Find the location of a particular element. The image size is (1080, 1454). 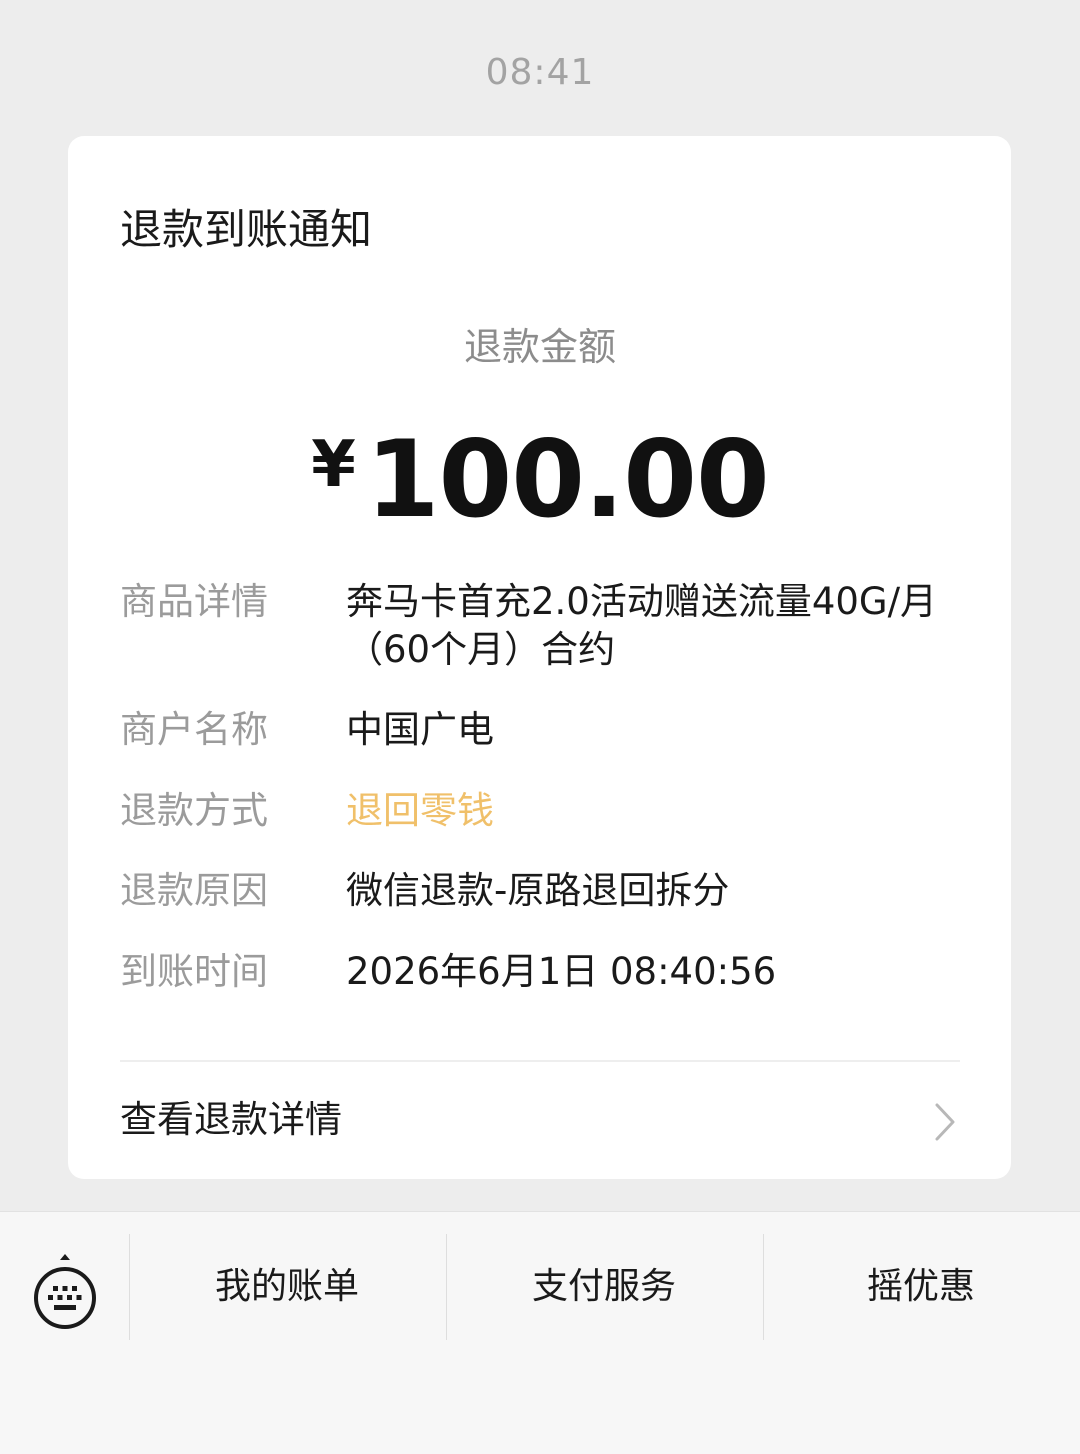

amount-value: 100.00 is located at coordinates (567, 479).